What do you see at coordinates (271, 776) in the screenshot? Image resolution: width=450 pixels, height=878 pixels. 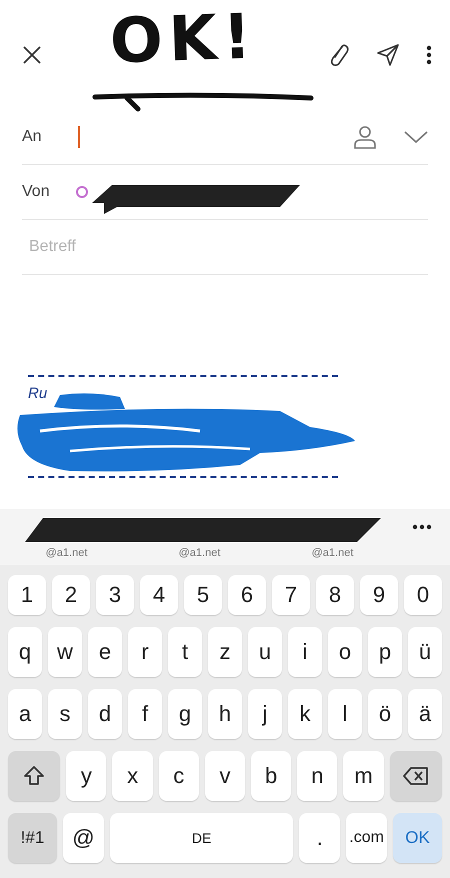 I see `key: b` at bounding box center [271, 776].